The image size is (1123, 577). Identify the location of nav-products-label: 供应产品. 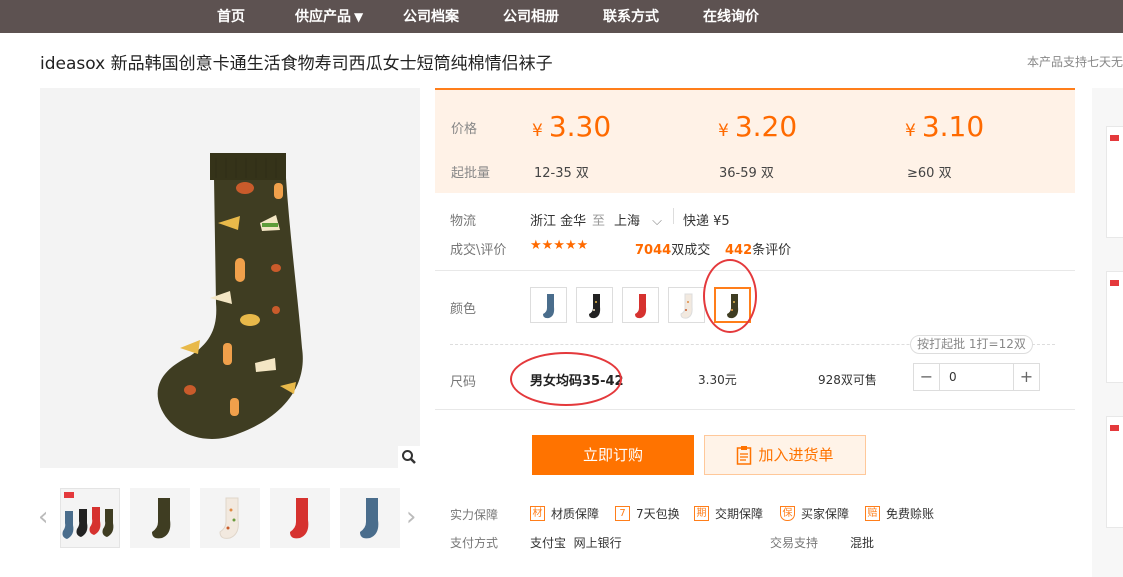
(323, 17).